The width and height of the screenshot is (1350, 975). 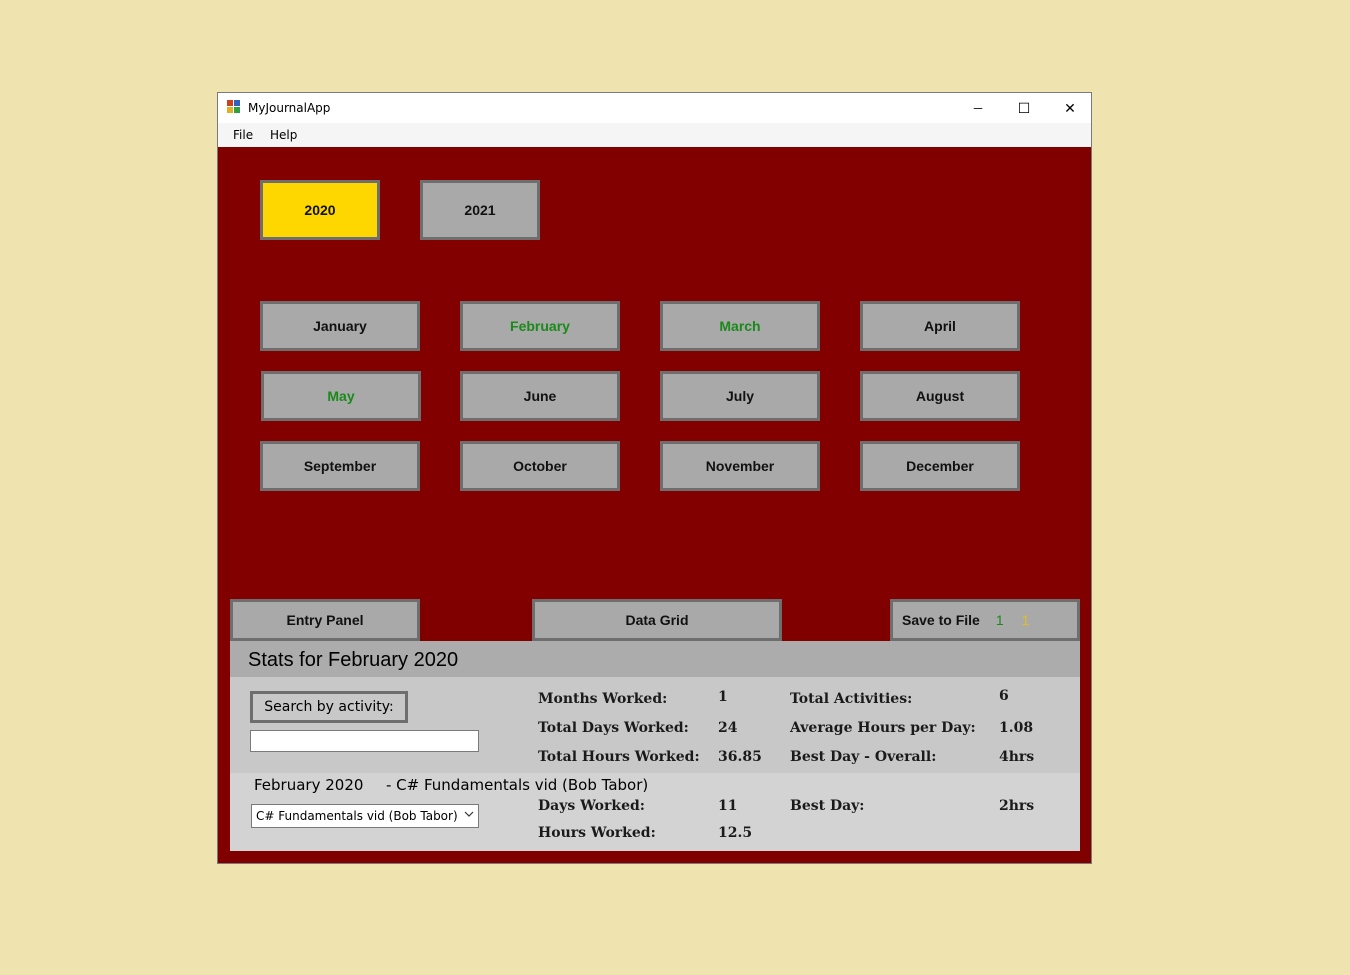 I want to click on stats-title: Stats for February 2020, so click(x=353, y=660).